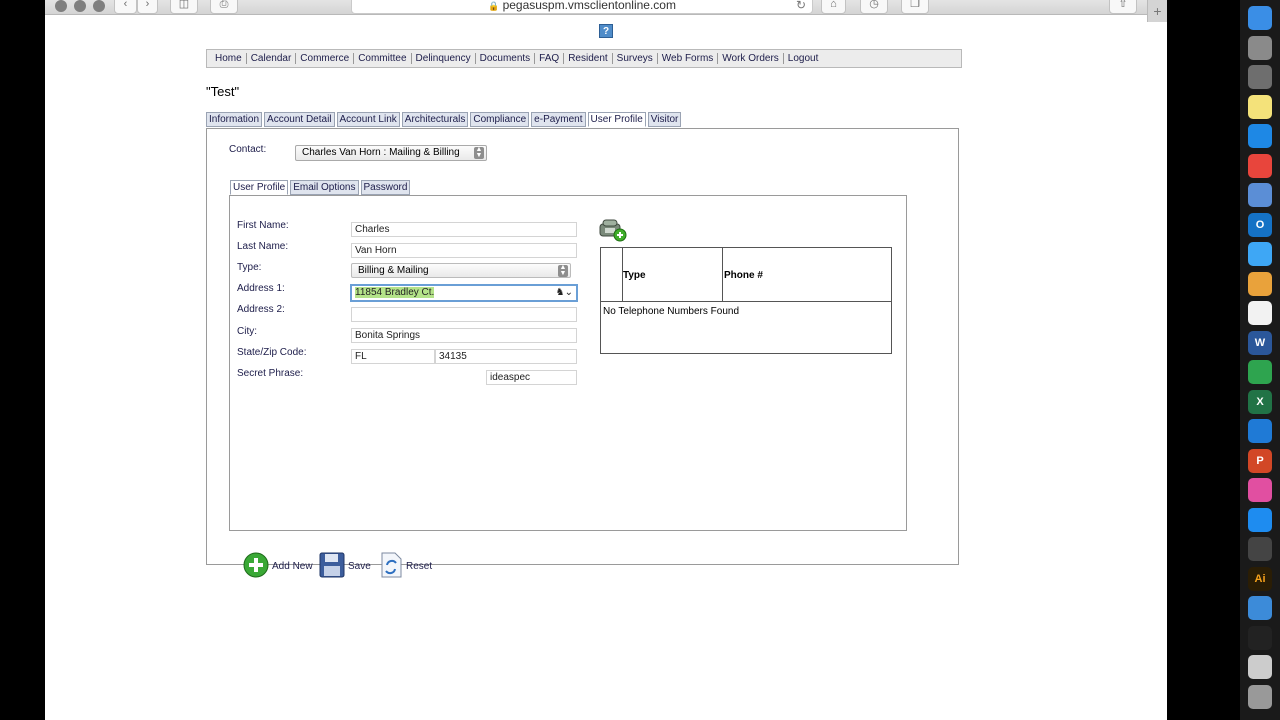 The height and width of the screenshot is (720, 1280). I want to click on nav-link-delinquency: Delinquency, so click(444, 58).